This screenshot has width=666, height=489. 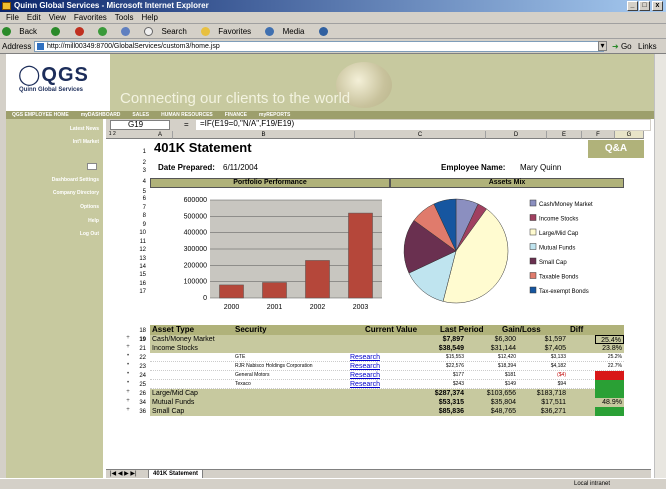 I want to click on nav-item: myDASHBOARD, so click(x=101, y=115).